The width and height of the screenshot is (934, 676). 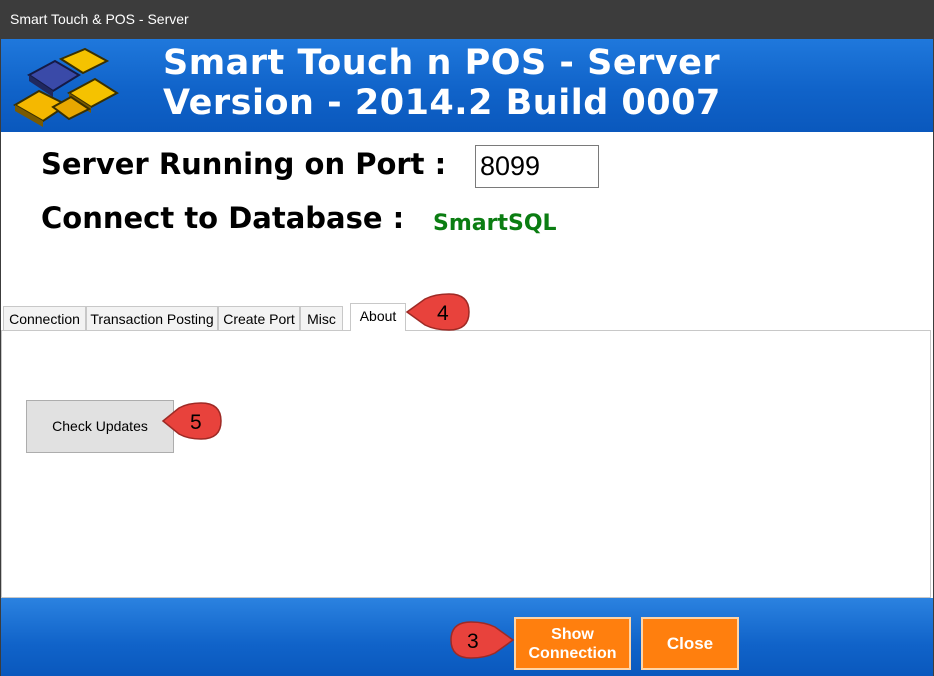 What do you see at coordinates (99, 19) in the screenshot?
I see `window-title: Smart Touch & POS - Server` at bounding box center [99, 19].